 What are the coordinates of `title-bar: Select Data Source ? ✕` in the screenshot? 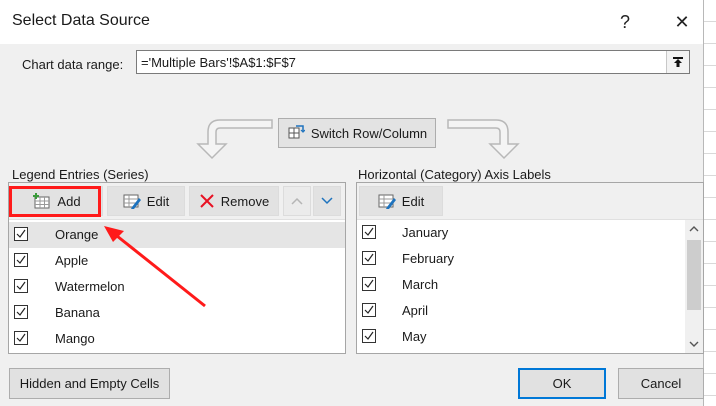 It's located at (351, 22).